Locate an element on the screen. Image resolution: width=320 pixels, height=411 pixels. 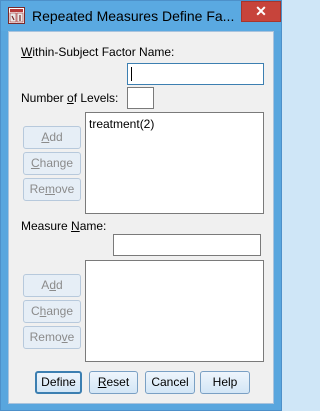
cancel-button: Cancel is located at coordinates (170, 382).